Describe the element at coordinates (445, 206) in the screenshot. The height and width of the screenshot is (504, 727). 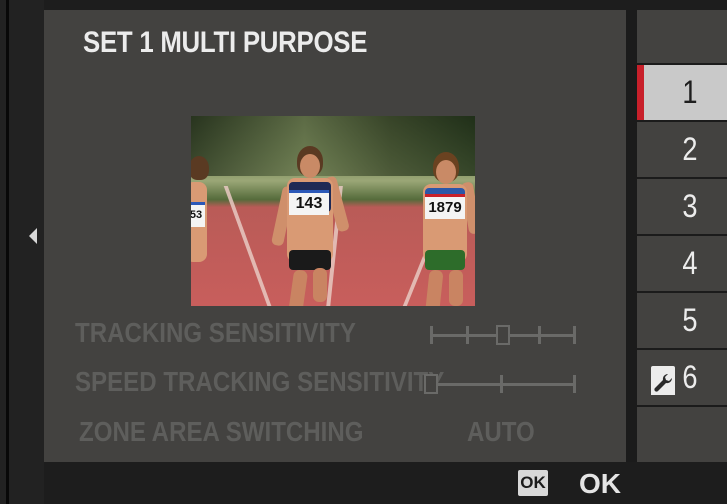
I see `bib: 1879` at that location.